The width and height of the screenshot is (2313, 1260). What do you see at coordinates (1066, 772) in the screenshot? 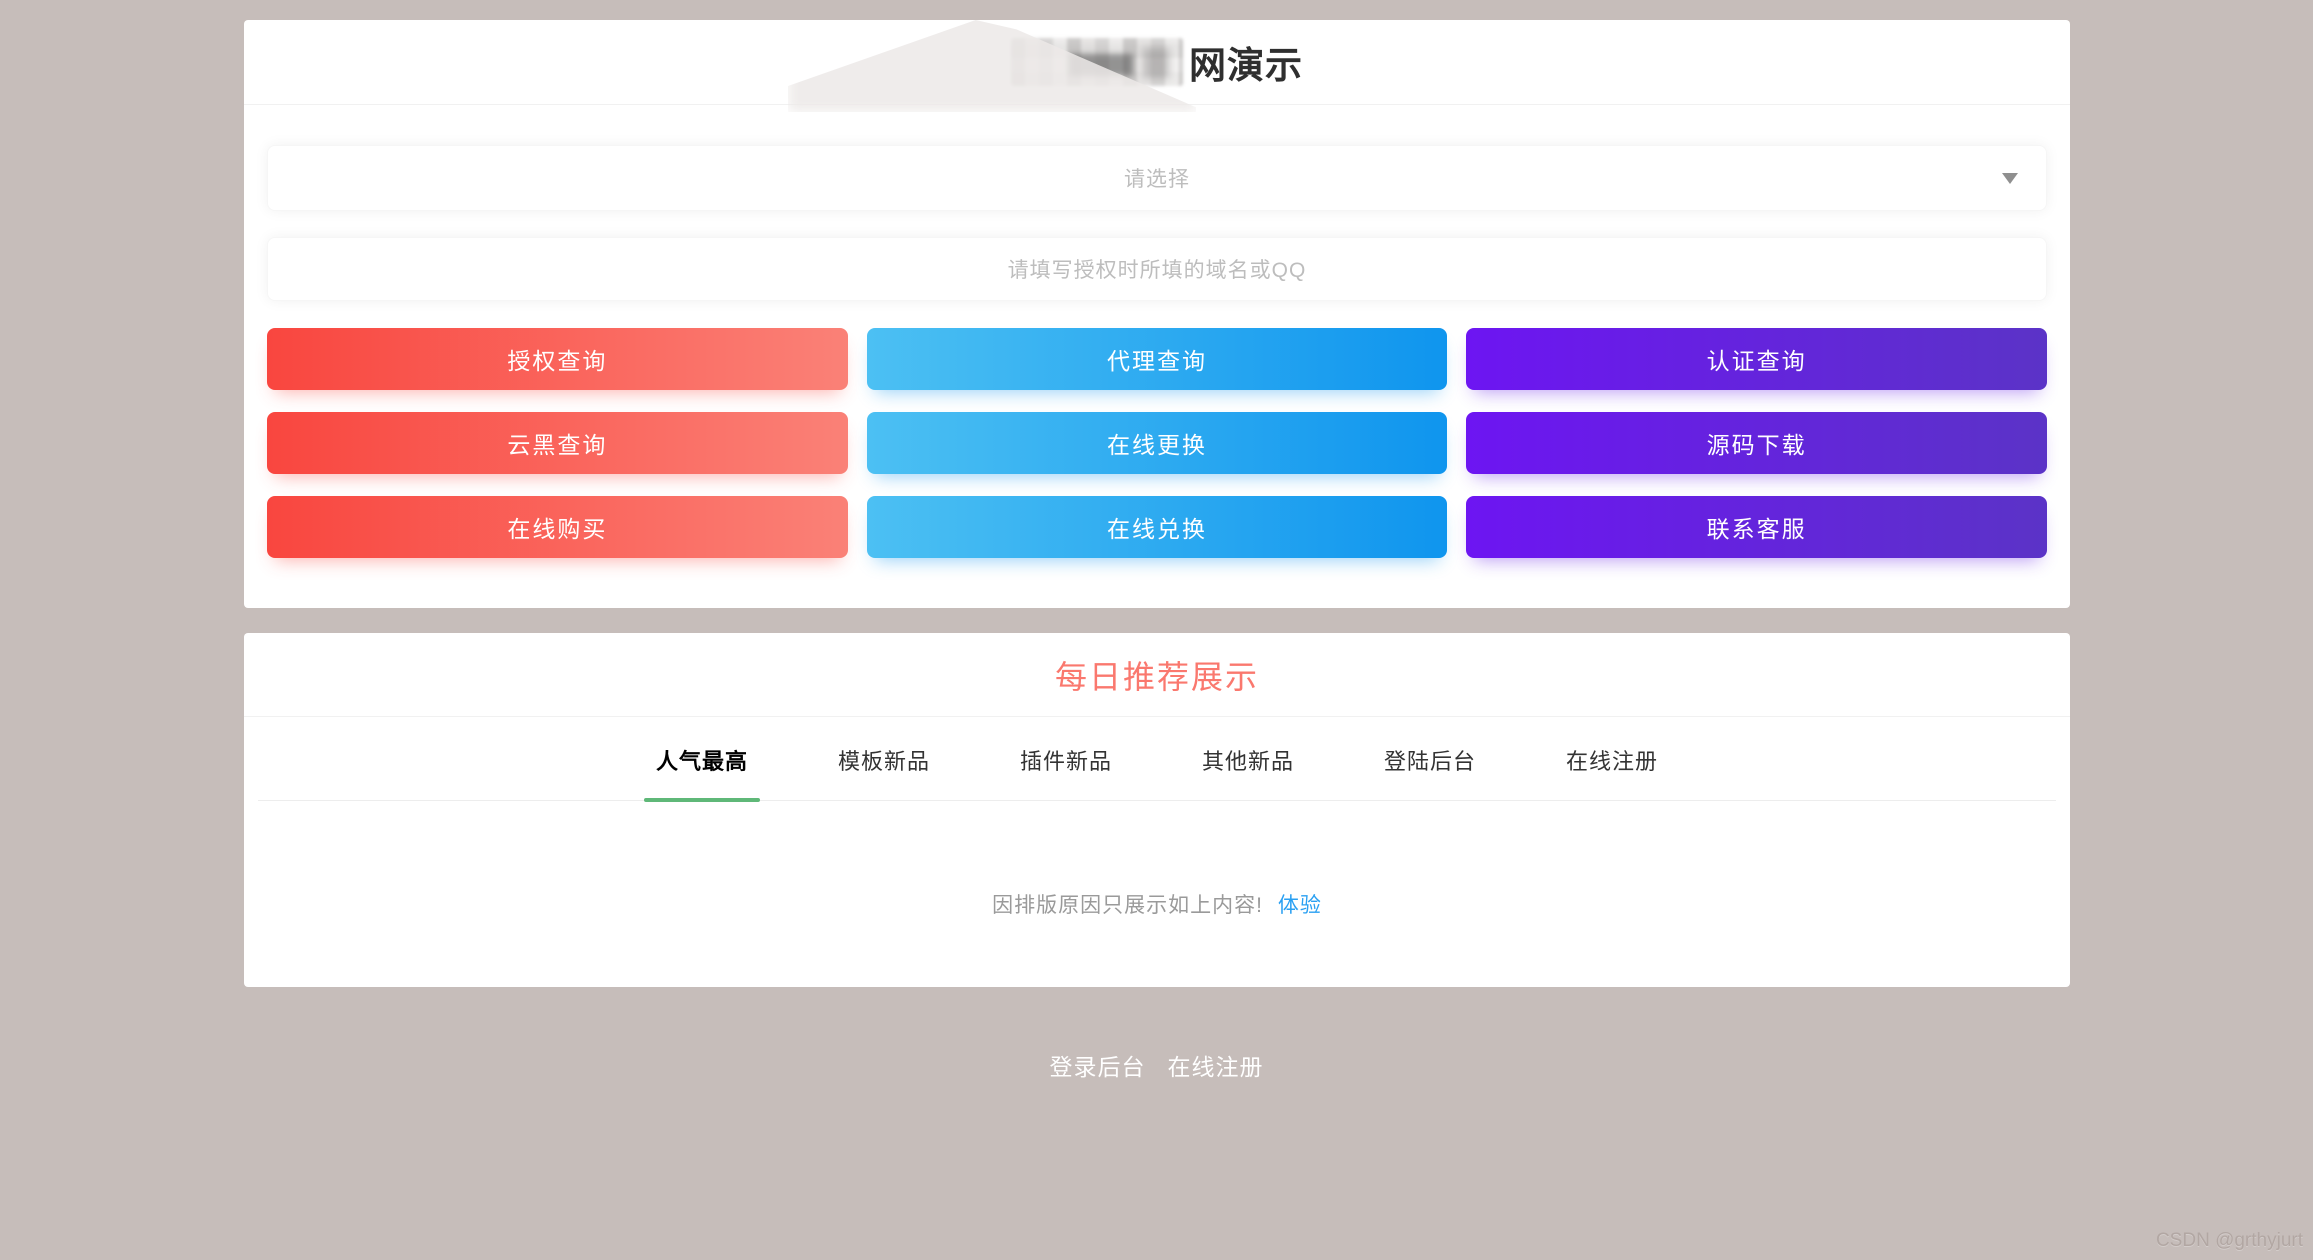
I see `tab-plugin-new: 插件新品` at bounding box center [1066, 772].